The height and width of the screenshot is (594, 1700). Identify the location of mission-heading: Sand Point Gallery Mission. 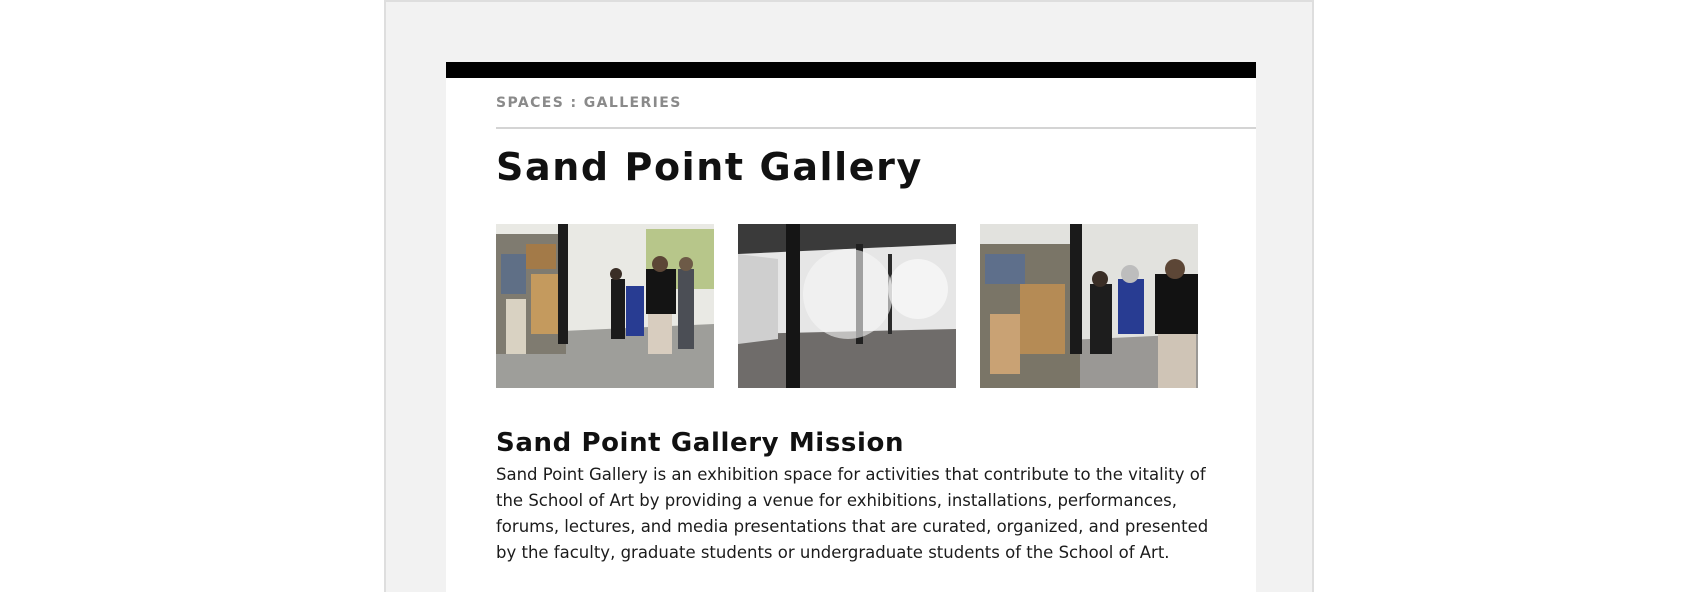
(700, 443).